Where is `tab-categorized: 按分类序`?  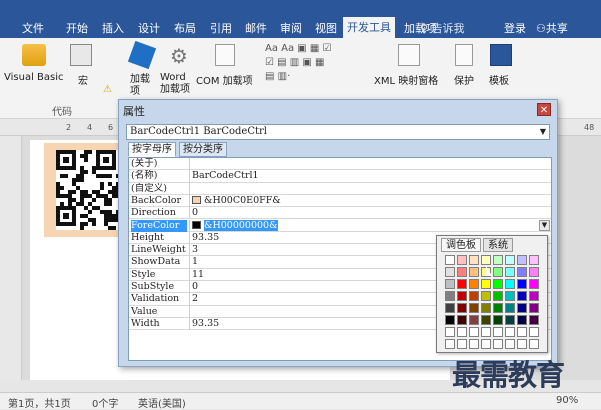 tab-categorized: 按分类序 is located at coordinates (203, 149).